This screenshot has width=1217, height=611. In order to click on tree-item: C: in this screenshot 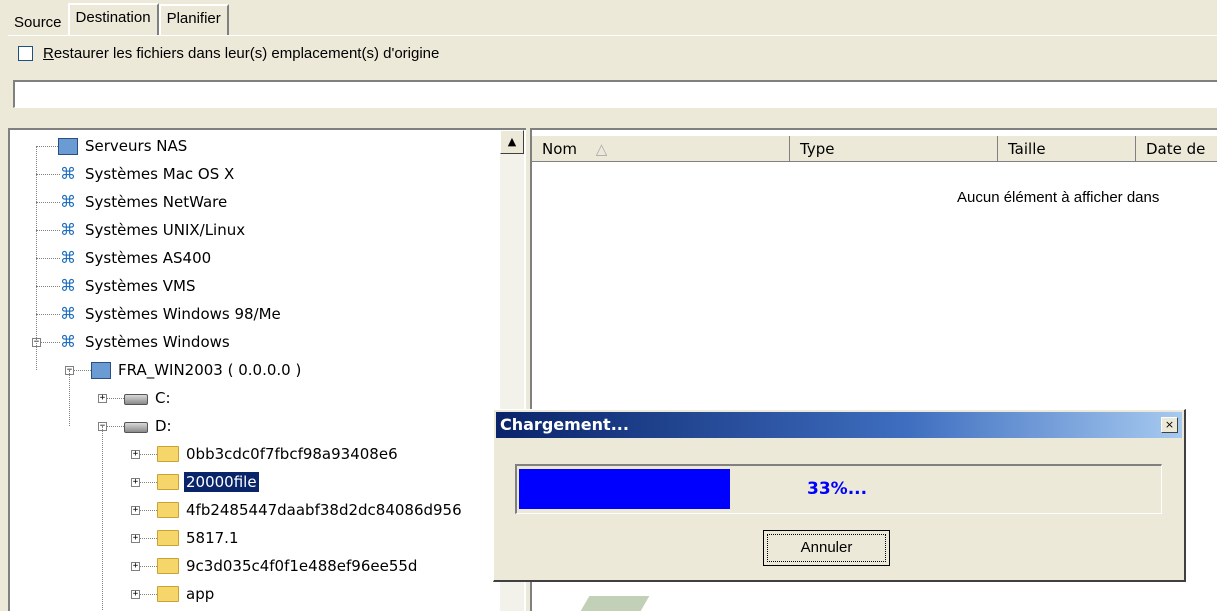, I will do `click(148, 398)`.